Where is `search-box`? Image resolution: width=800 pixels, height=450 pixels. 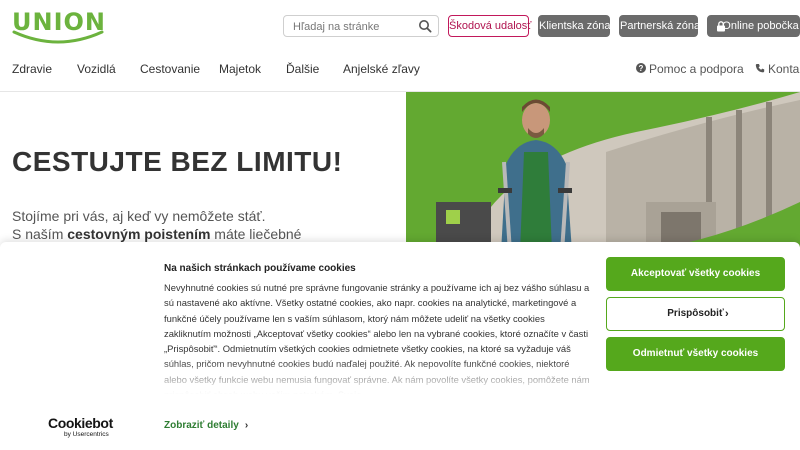 search-box is located at coordinates (361, 26).